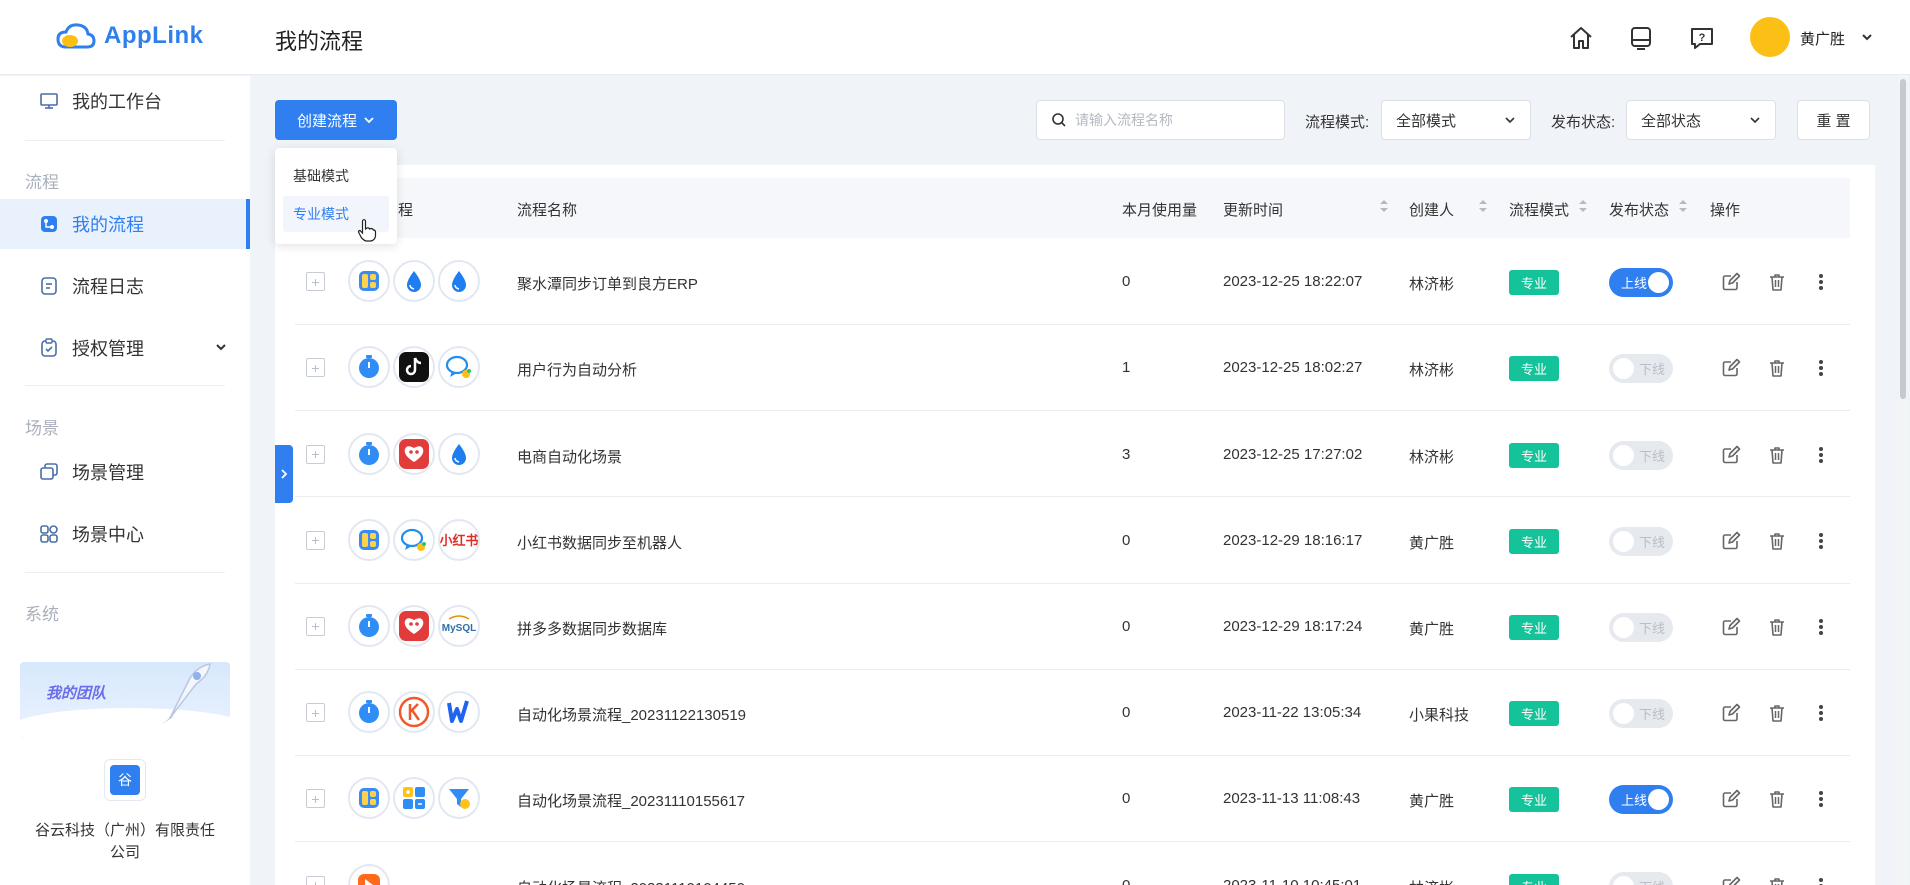 The height and width of the screenshot is (885, 1910). I want to click on sidebar-item-flow-logs: 流程日志, so click(125, 286).